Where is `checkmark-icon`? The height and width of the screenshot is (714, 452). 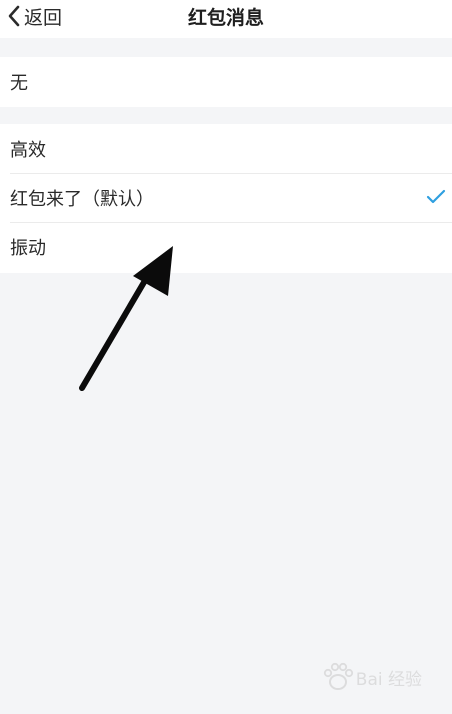
checkmark-icon is located at coordinates (436, 196).